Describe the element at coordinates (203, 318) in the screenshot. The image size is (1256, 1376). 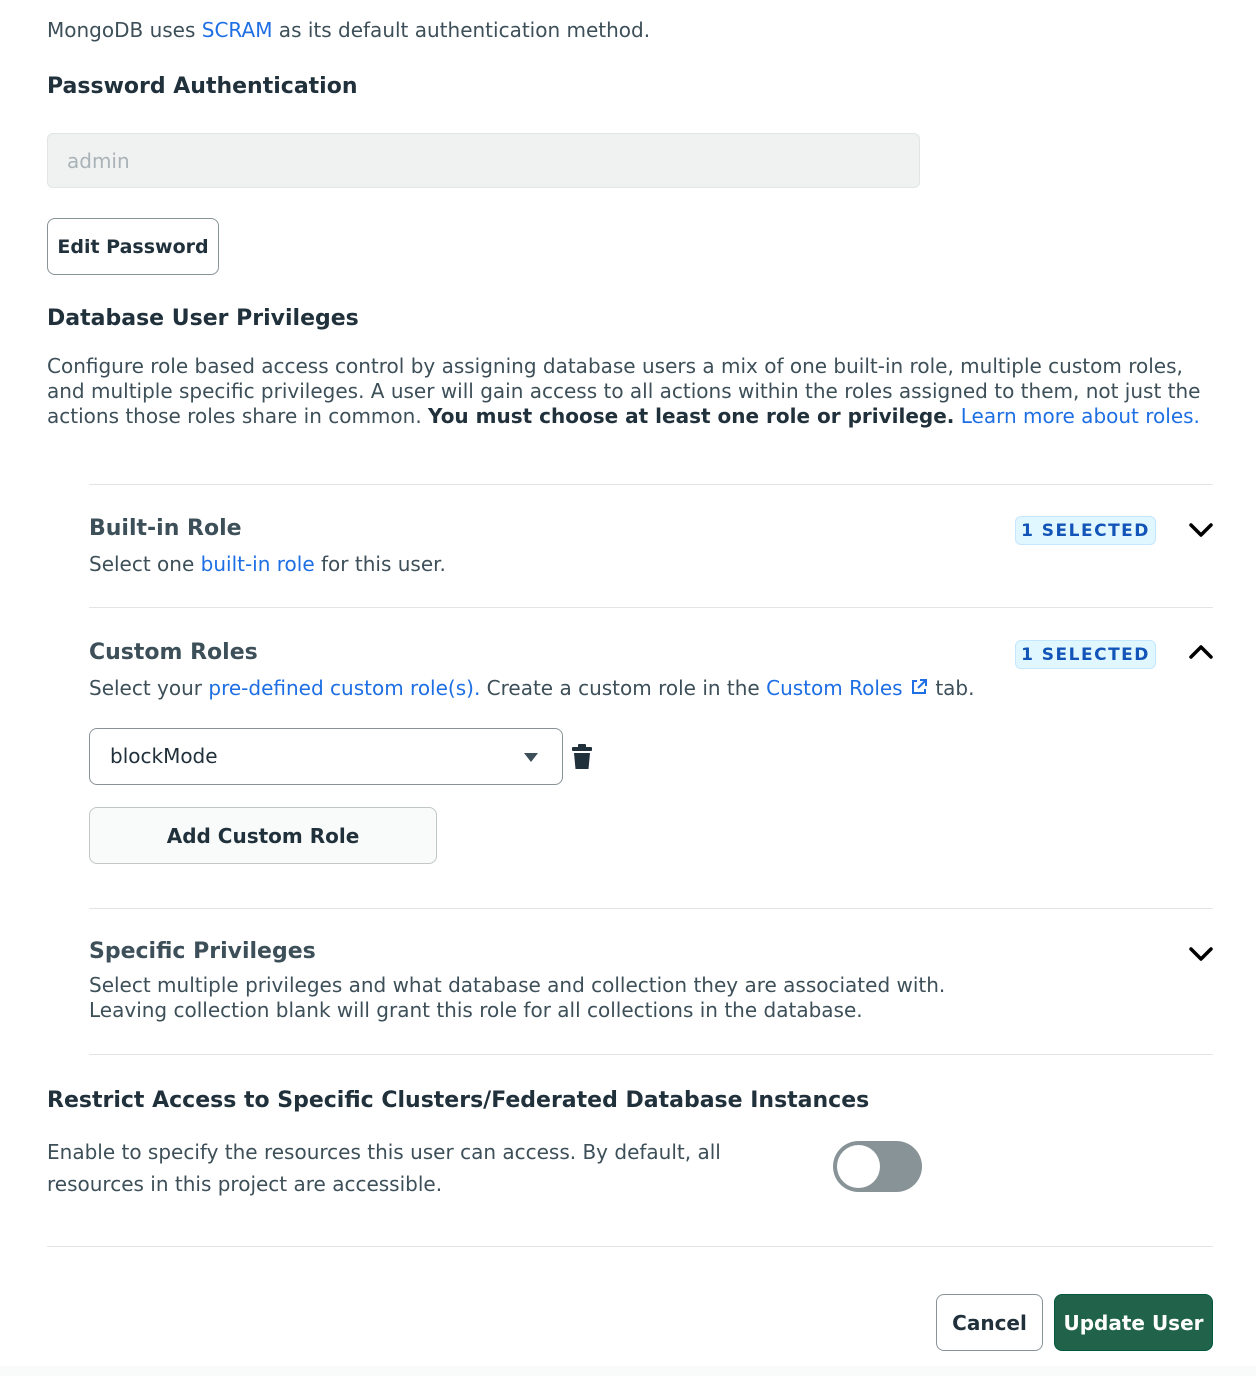
I see `db-privileges-heading: Database User Privileges` at that location.